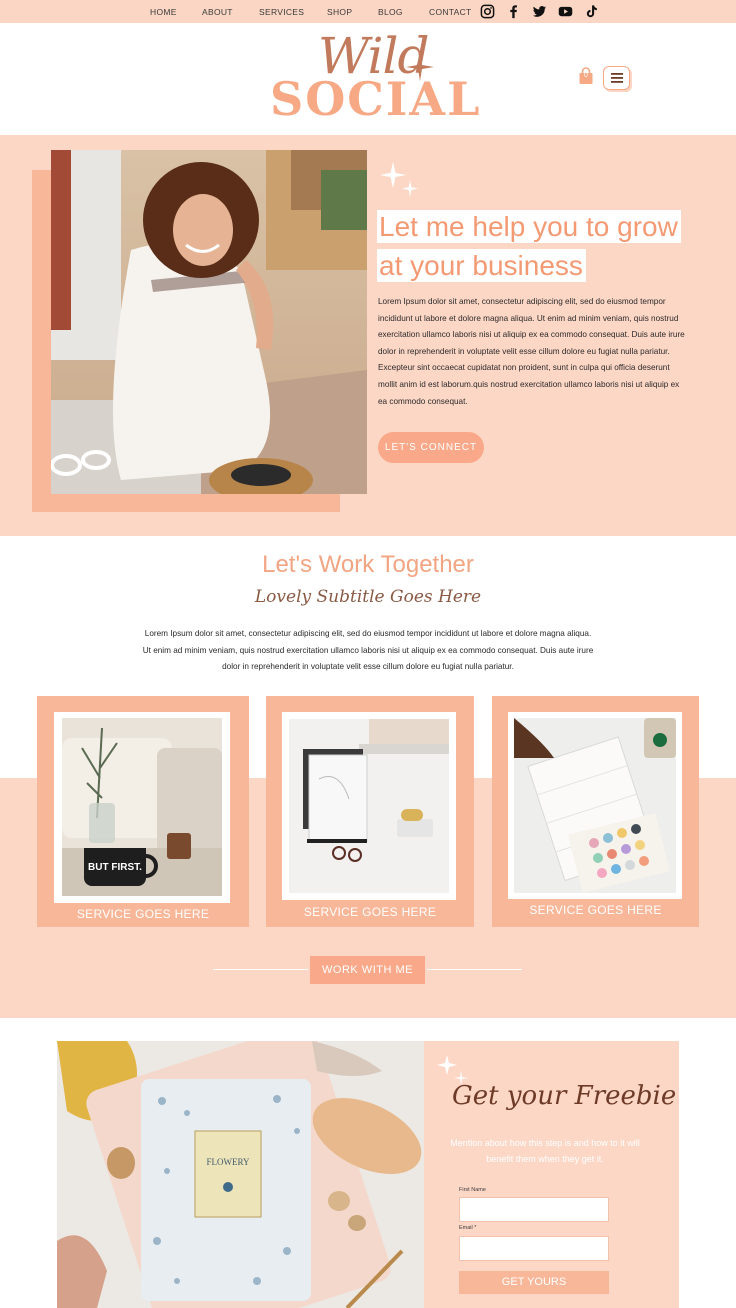 The height and width of the screenshot is (1308, 736). Describe the element at coordinates (586, 75) in the screenshot. I see `cart-count: 0` at that location.